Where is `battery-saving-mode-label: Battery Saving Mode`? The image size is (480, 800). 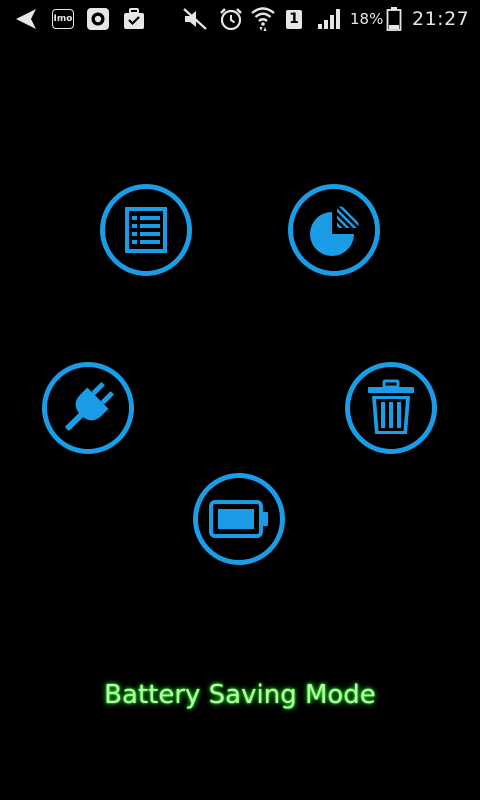
battery-saving-mode-label: Battery Saving Mode is located at coordinates (240, 695).